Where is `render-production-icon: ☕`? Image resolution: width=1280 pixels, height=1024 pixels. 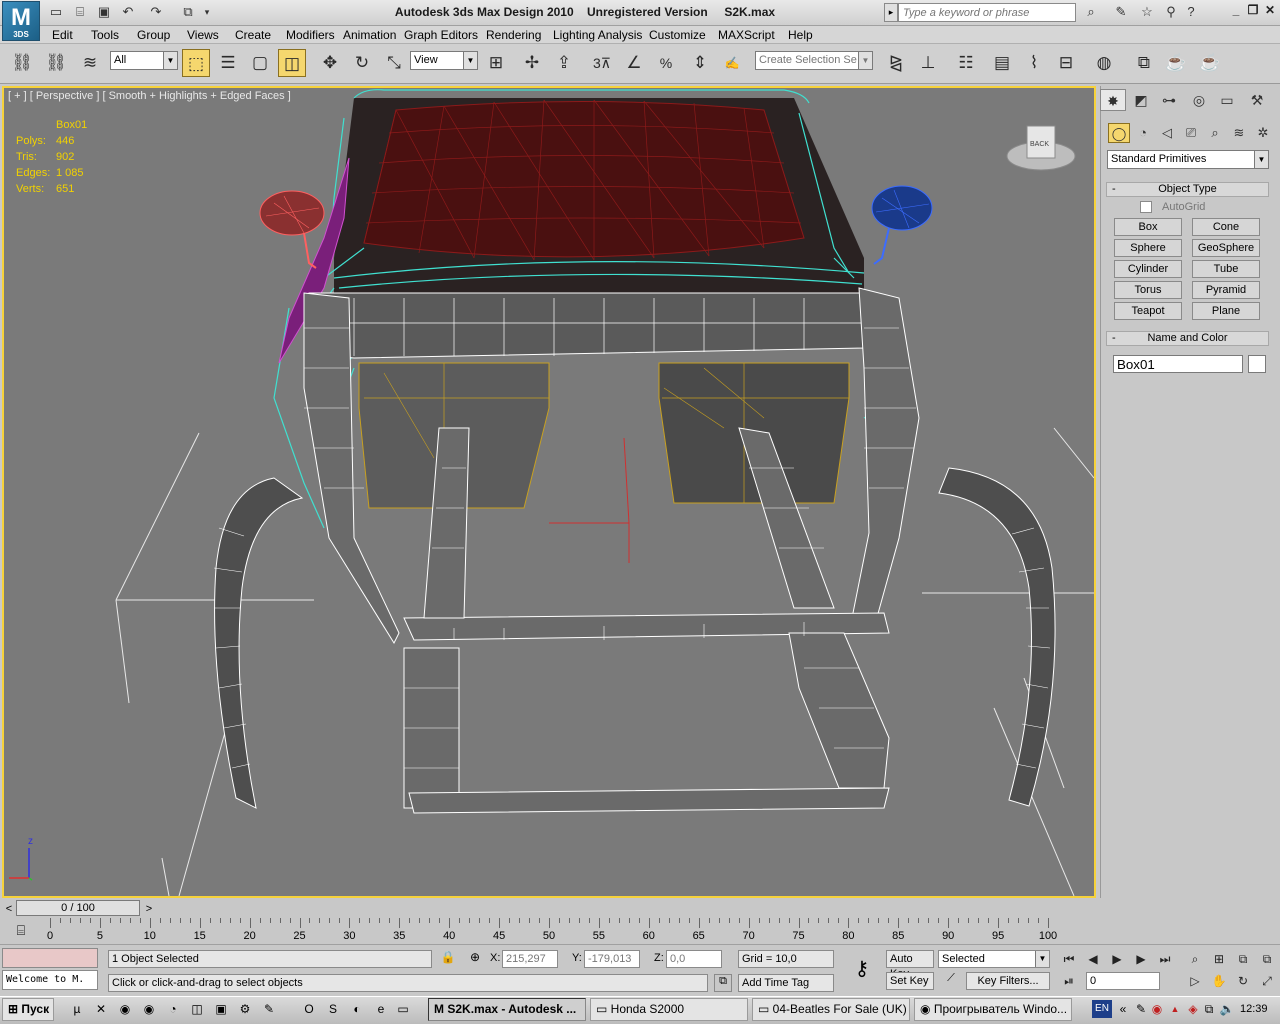
render-production-icon: ☕ is located at coordinates (1210, 63).